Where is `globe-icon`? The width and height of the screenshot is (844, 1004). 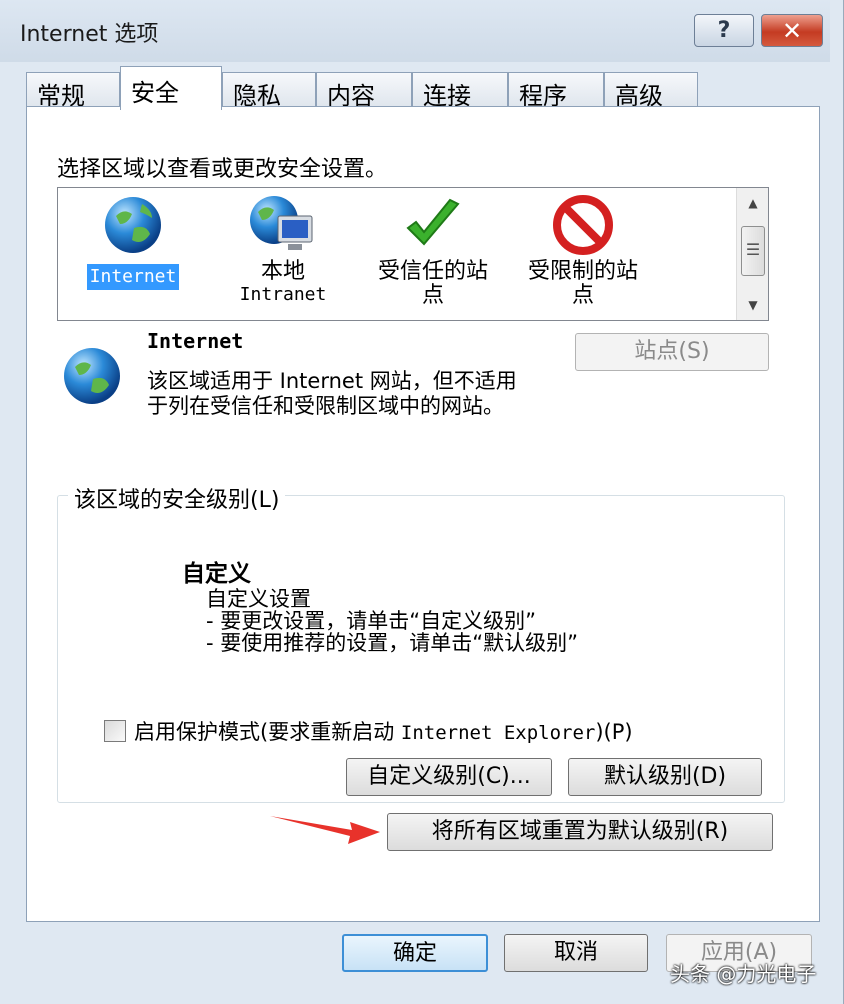
globe-icon is located at coordinates (133, 225).